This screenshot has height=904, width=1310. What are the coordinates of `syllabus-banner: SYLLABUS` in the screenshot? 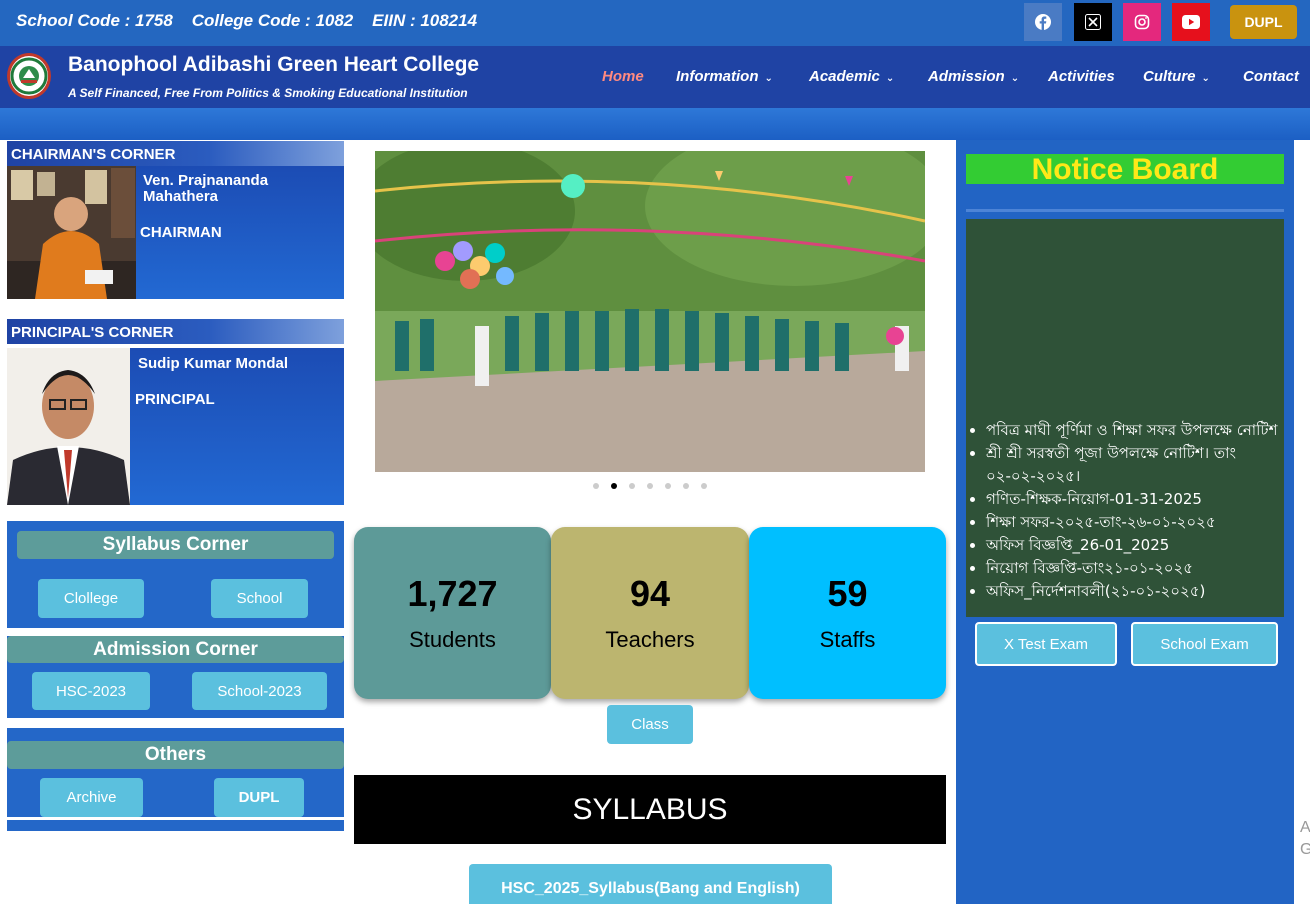 It's located at (650, 809).